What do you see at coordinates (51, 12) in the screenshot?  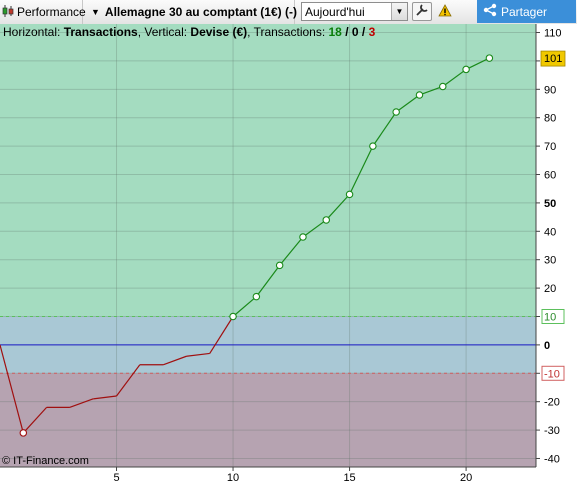 I see `performance-label: Performance` at bounding box center [51, 12].